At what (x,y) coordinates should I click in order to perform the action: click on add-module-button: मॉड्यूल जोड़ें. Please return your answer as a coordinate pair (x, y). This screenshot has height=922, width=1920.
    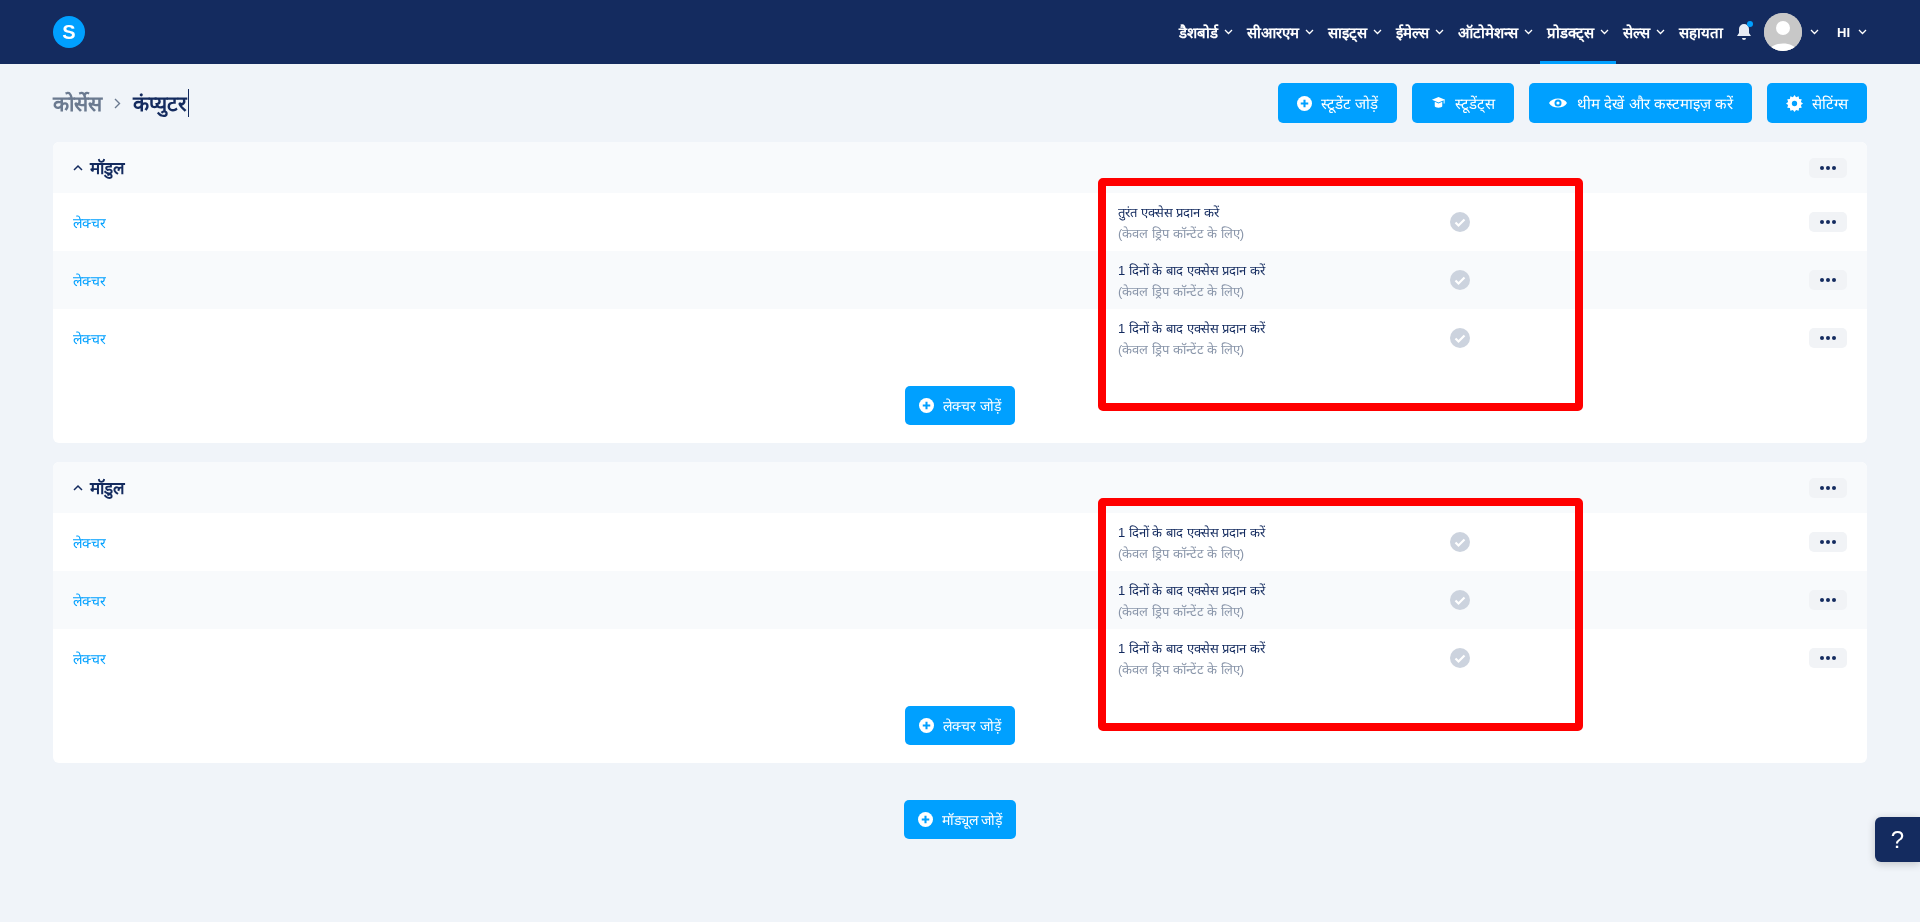
    Looking at the image, I should click on (960, 819).